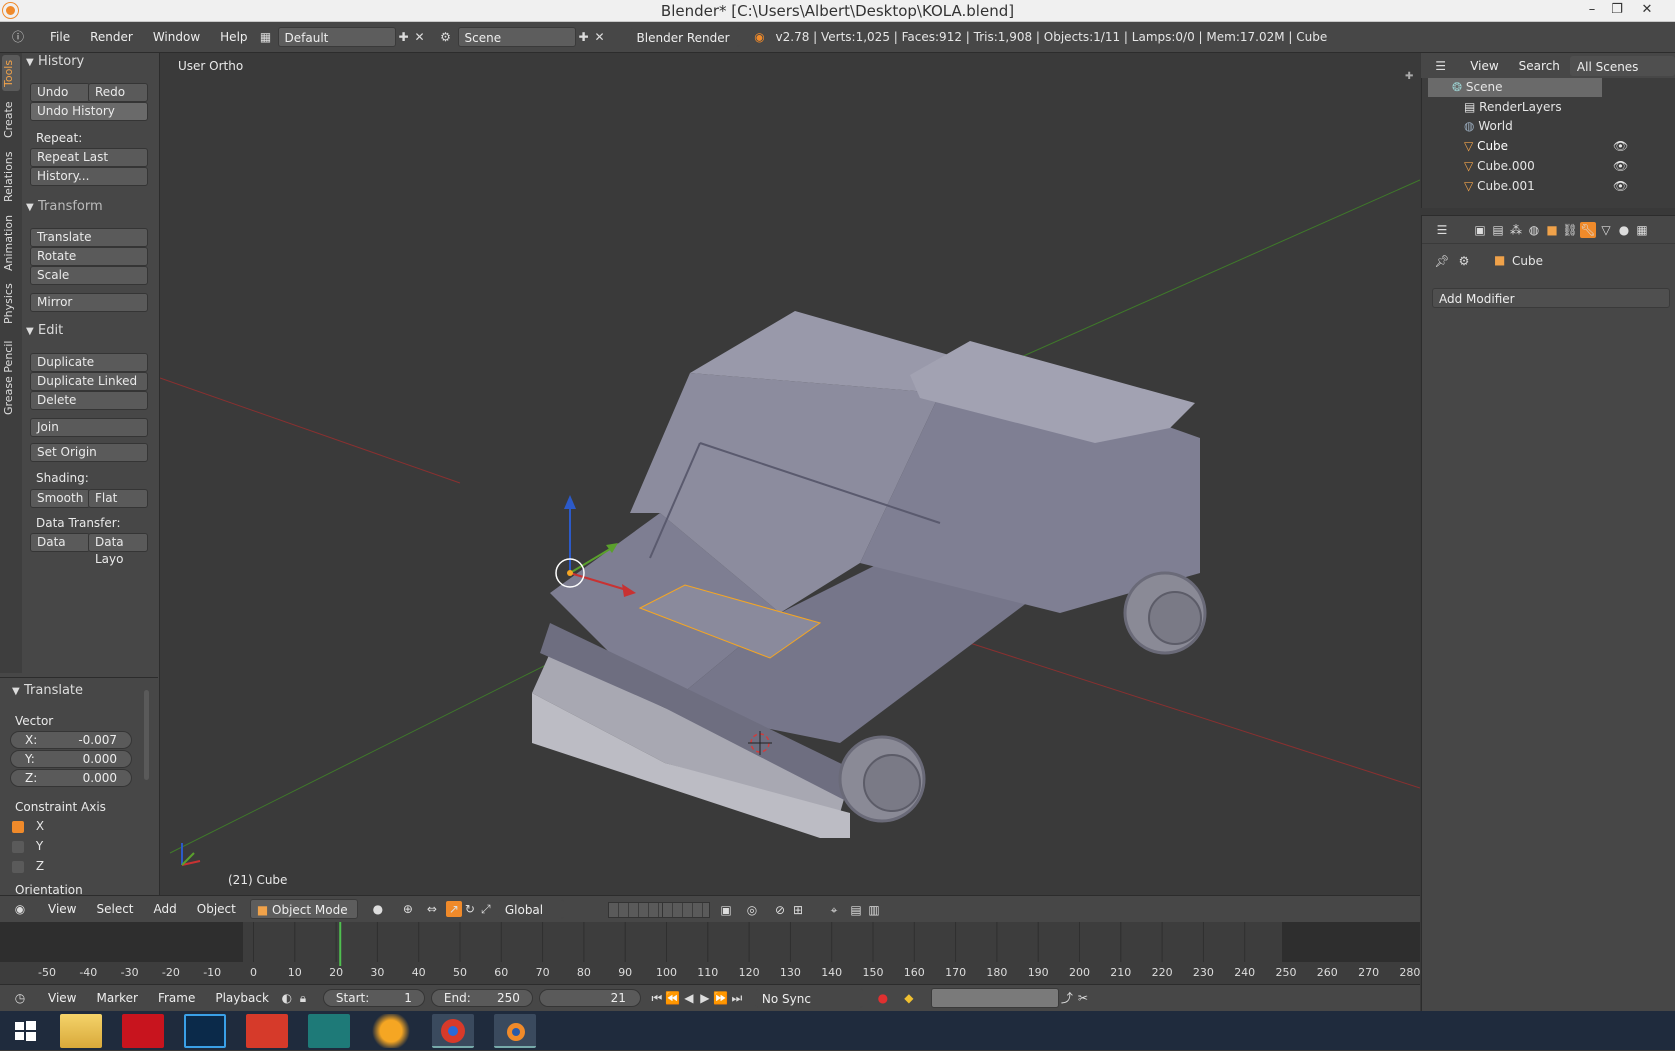 The image size is (1675, 1051). What do you see at coordinates (600, 37) in the screenshot?
I see `remove-scene-icon: ✕` at bounding box center [600, 37].